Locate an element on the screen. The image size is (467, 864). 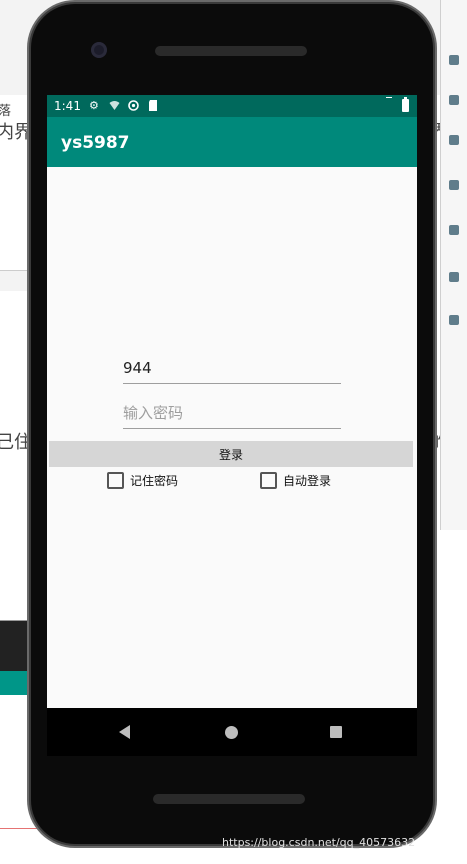
recents-icon is located at coordinates (336, 732).